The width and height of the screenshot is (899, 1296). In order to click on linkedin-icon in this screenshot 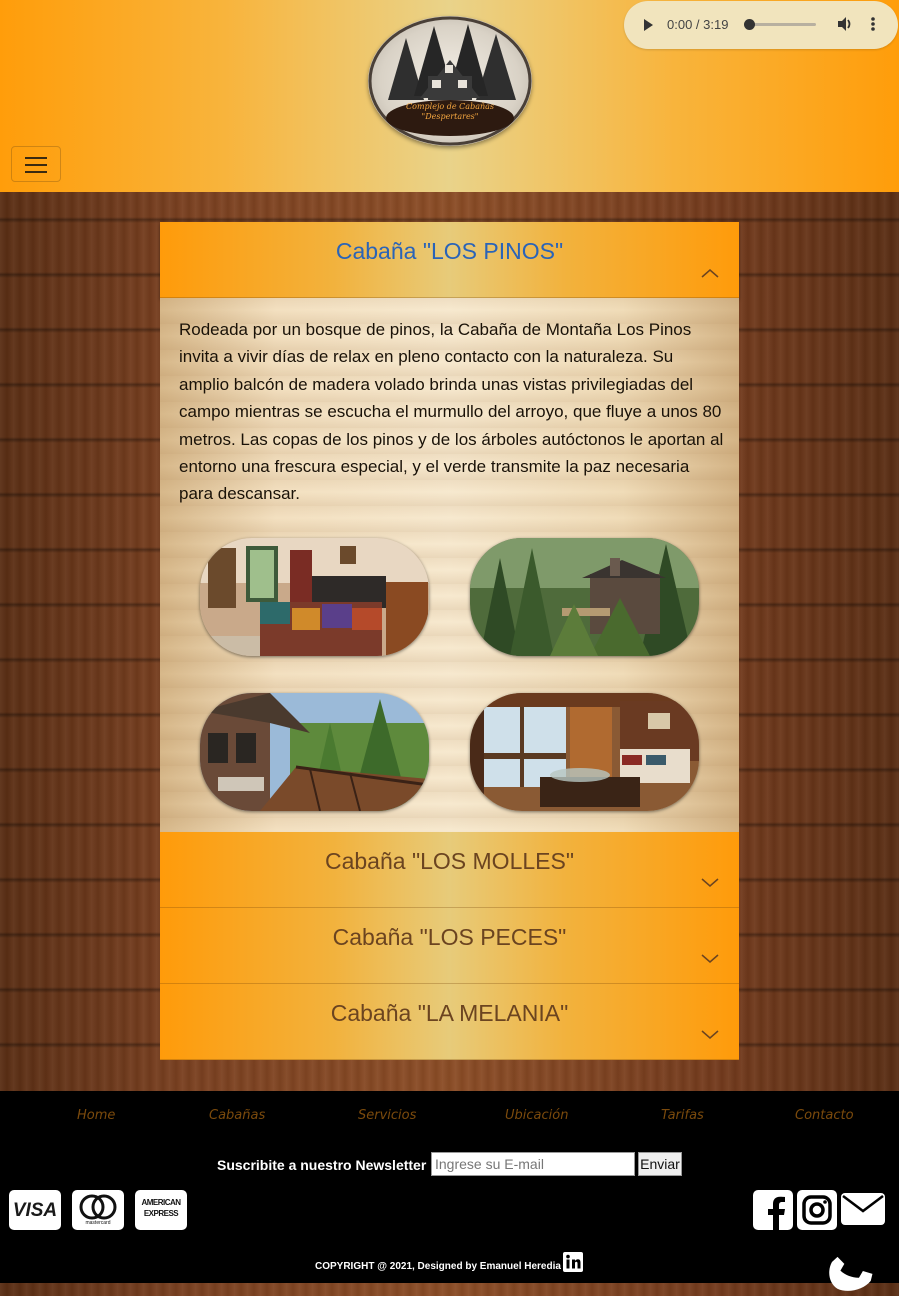, I will do `click(573, 1262)`.